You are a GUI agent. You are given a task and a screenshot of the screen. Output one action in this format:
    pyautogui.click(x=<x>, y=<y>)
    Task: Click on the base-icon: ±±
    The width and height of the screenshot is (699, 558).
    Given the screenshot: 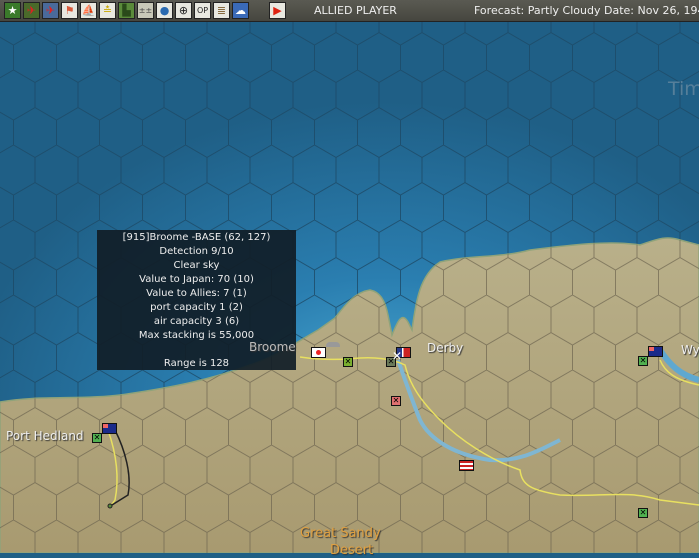 What is the action you would take?
    pyautogui.click(x=145, y=10)
    